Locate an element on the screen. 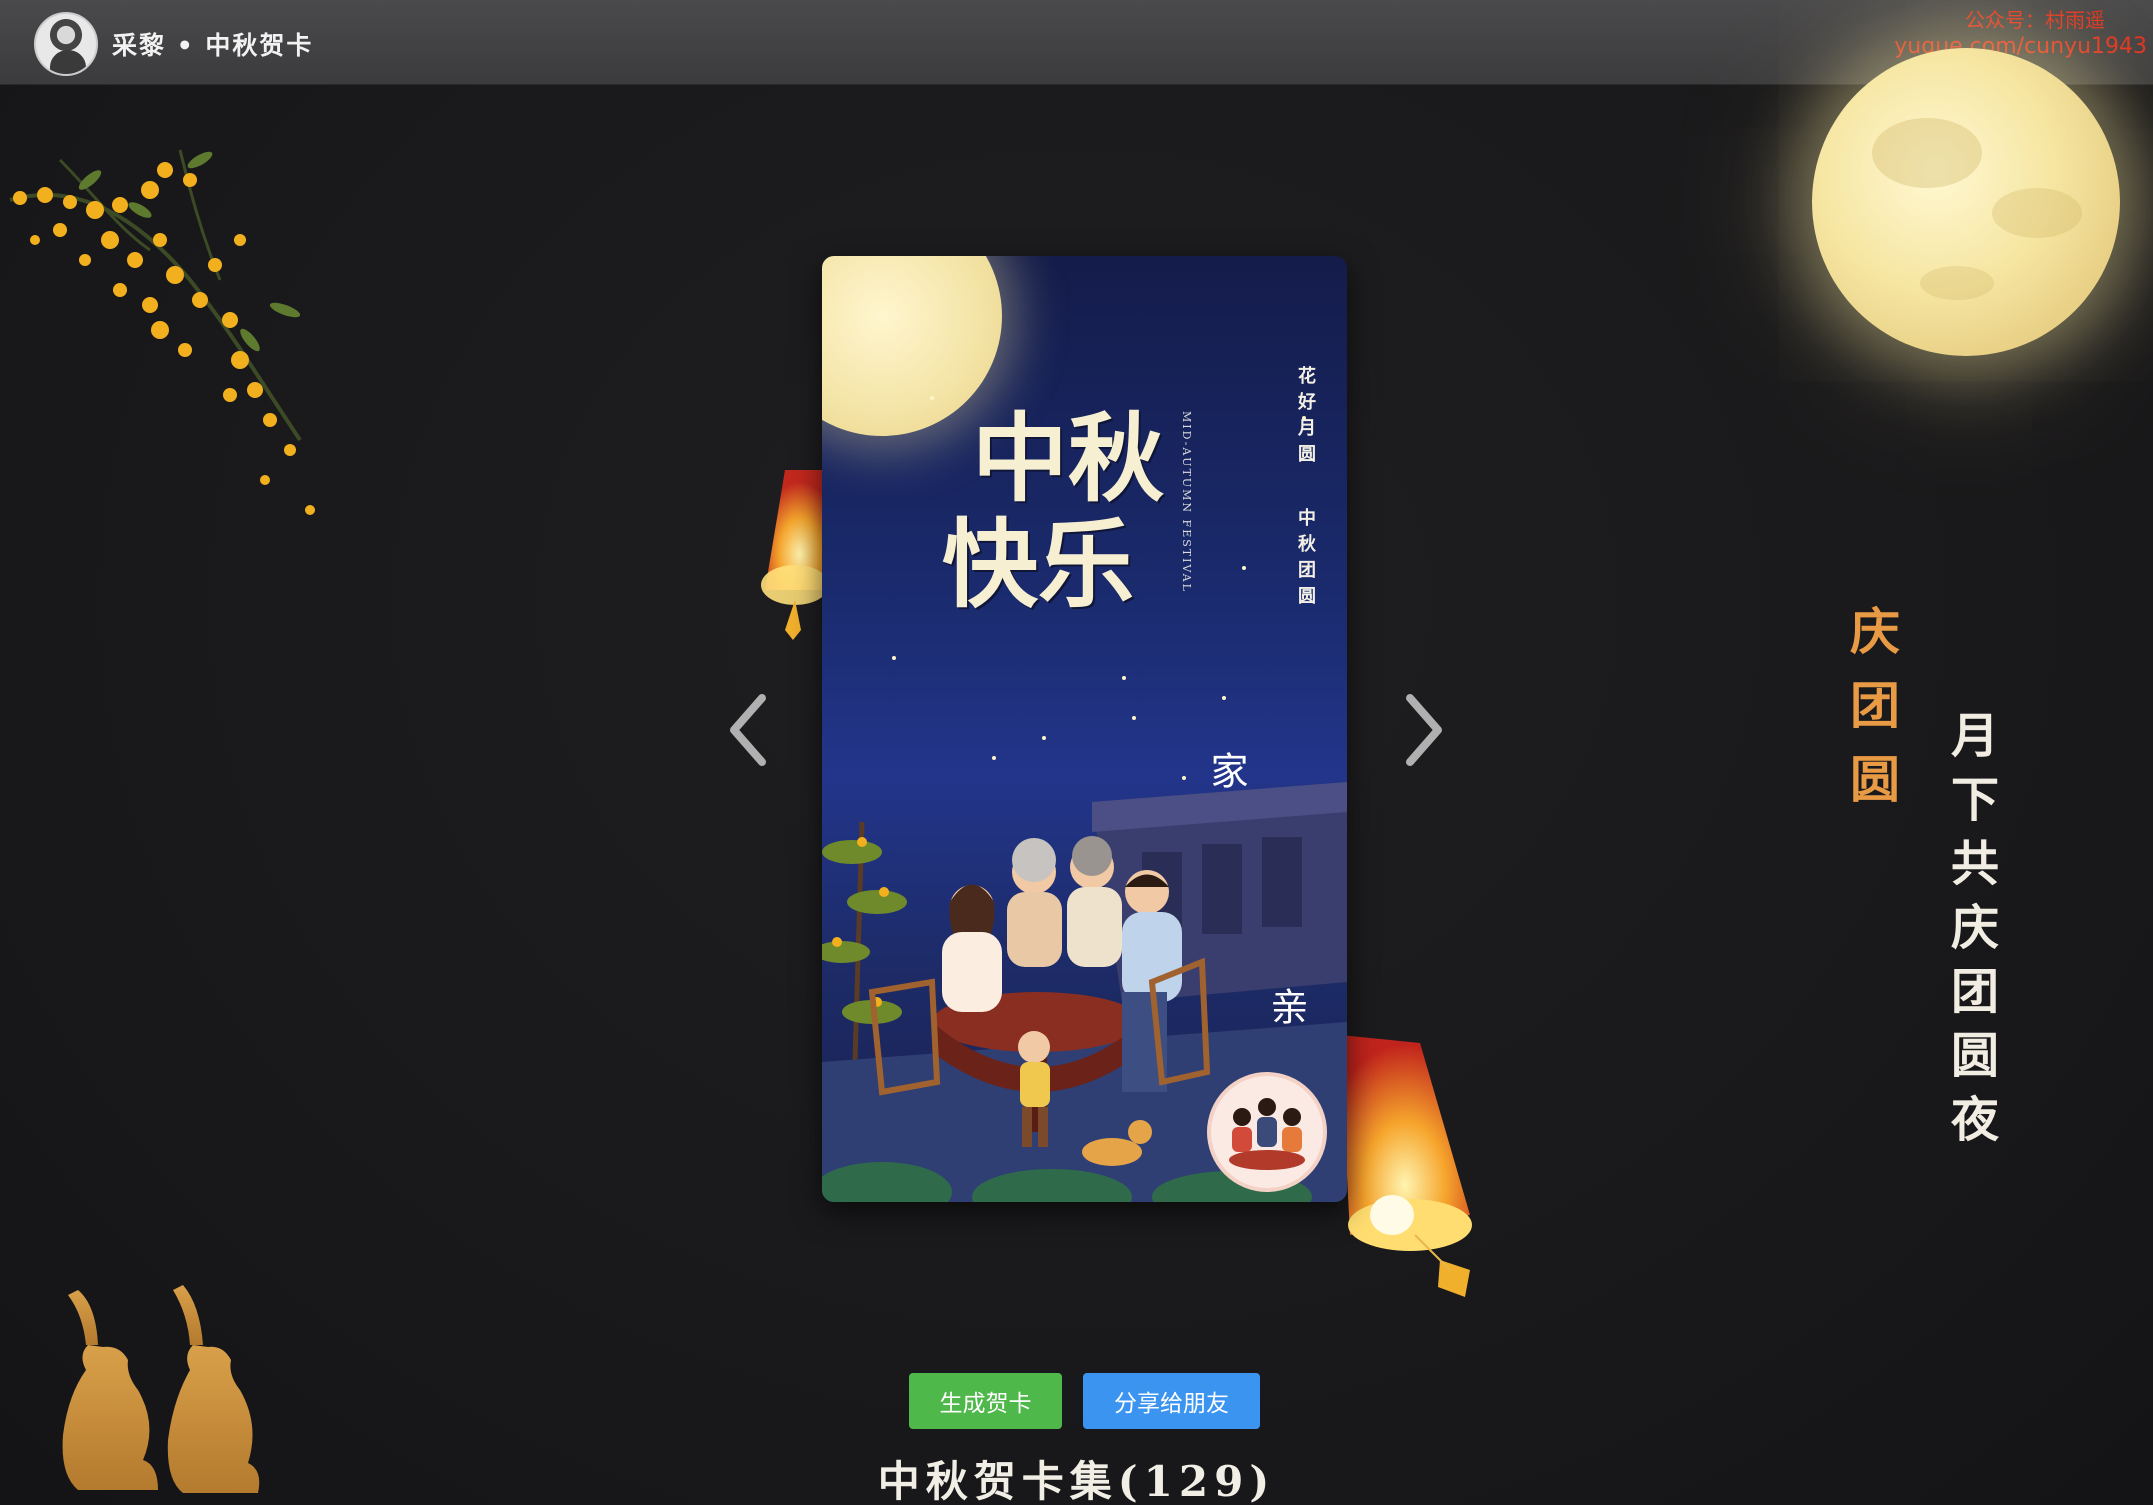  next-card-button is located at coordinates (1420, 730).